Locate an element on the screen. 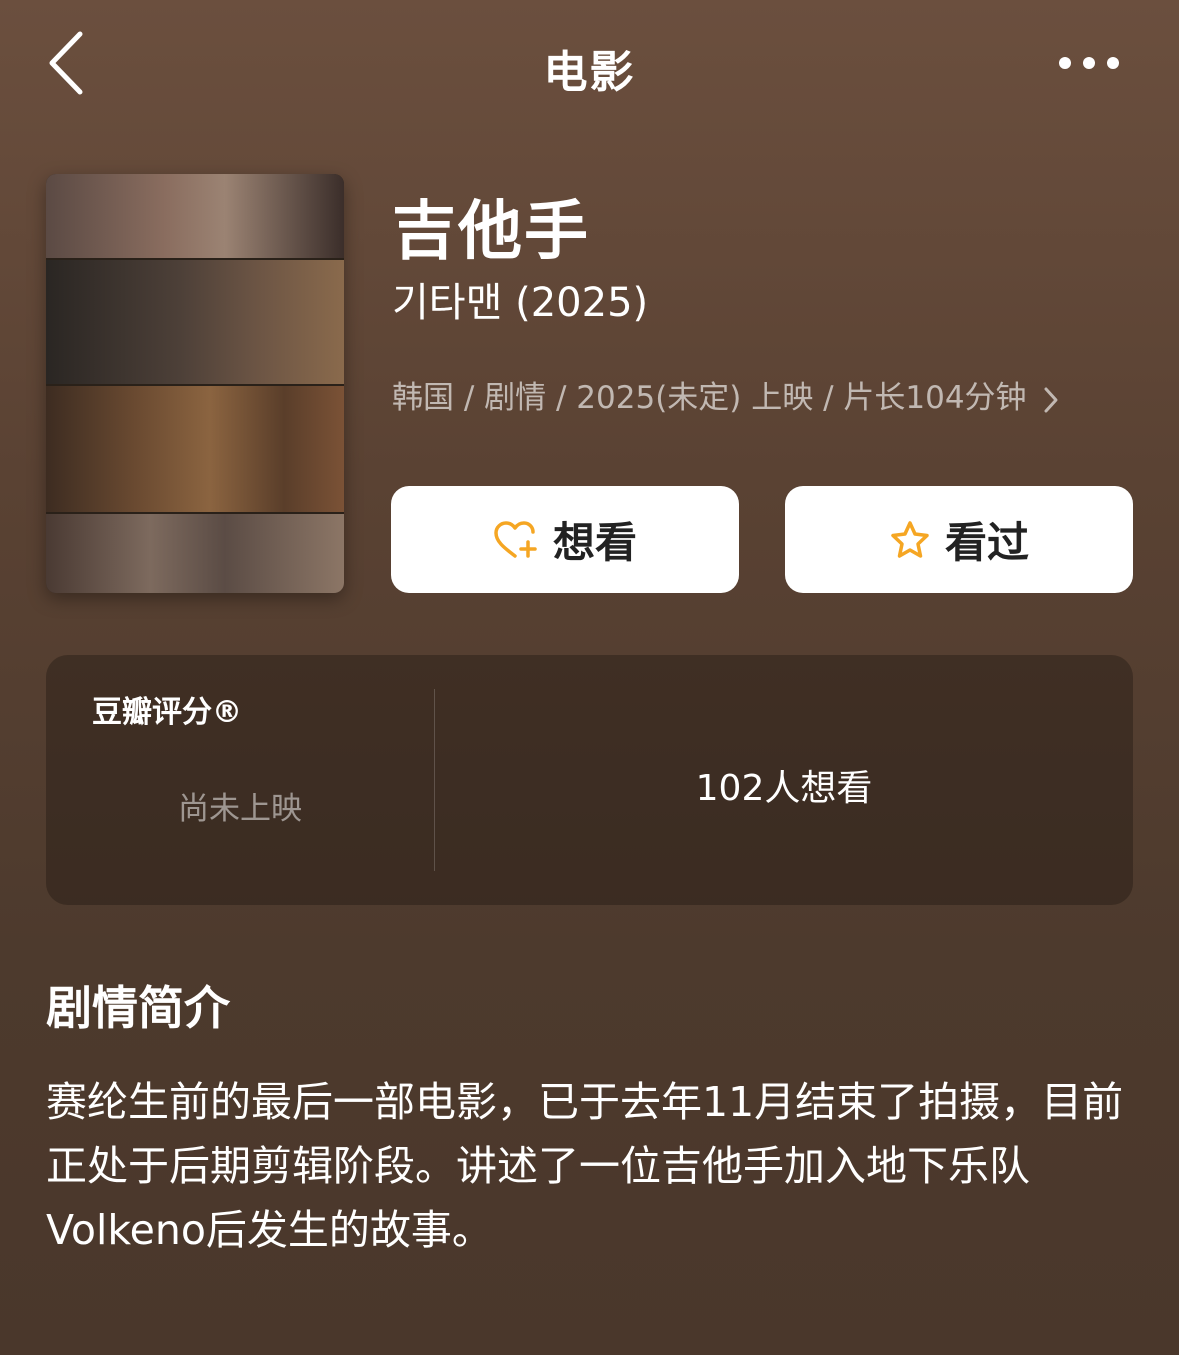  movie-poster is located at coordinates (195, 383).